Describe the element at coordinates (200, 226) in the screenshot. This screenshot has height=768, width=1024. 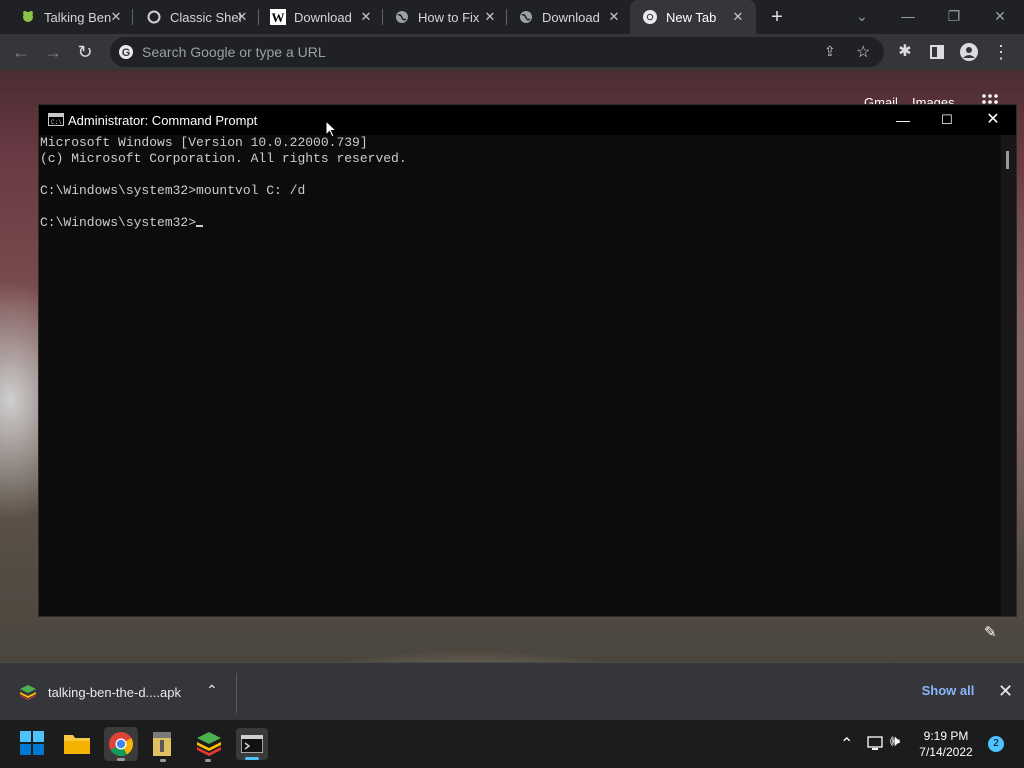
I see `text-cursor` at that location.